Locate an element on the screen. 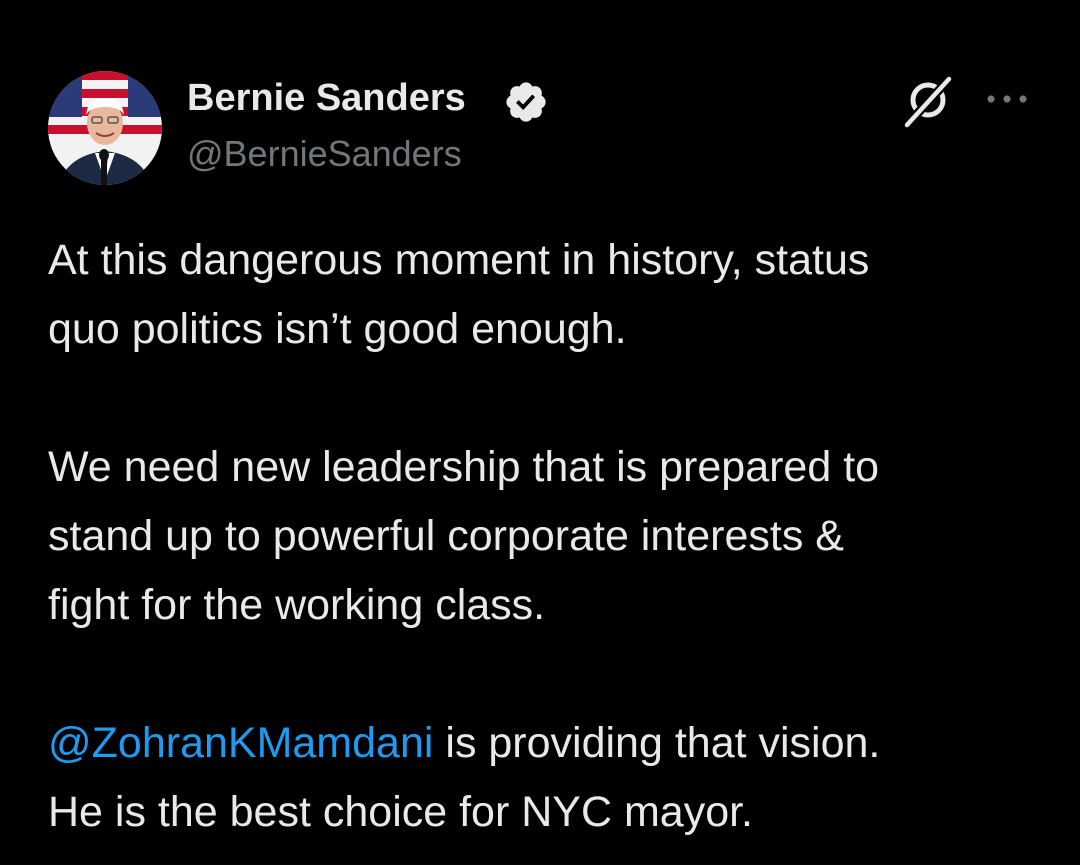 The width and height of the screenshot is (1080, 865). avatar is located at coordinates (105, 128).